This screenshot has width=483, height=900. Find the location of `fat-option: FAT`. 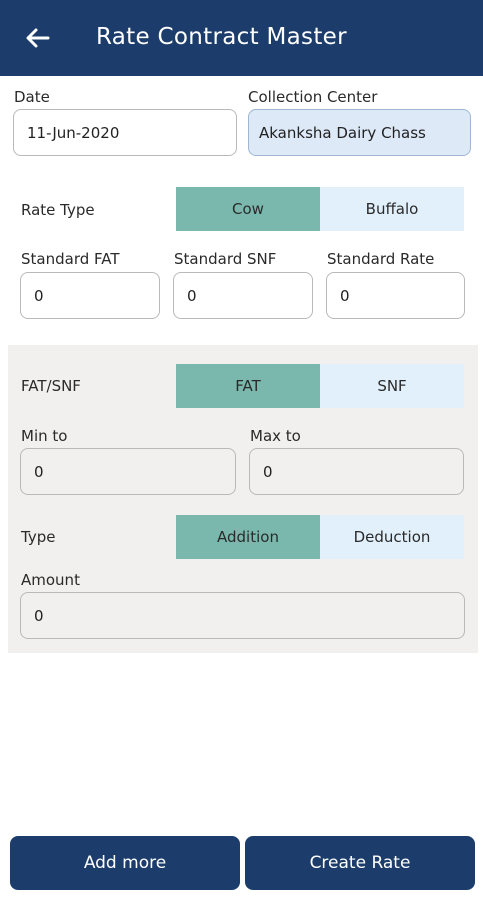

fat-option: FAT is located at coordinates (248, 386).